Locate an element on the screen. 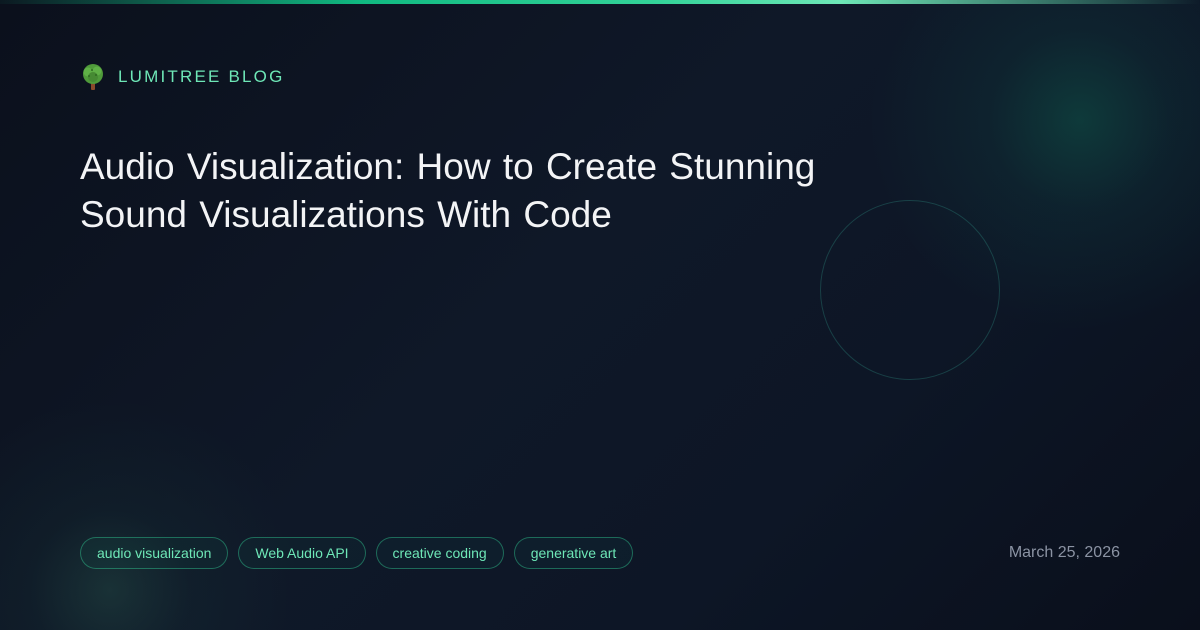 The height and width of the screenshot is (630, 1200). tag-audio-visualization: audio visualization is located at coordinates (154, 553).